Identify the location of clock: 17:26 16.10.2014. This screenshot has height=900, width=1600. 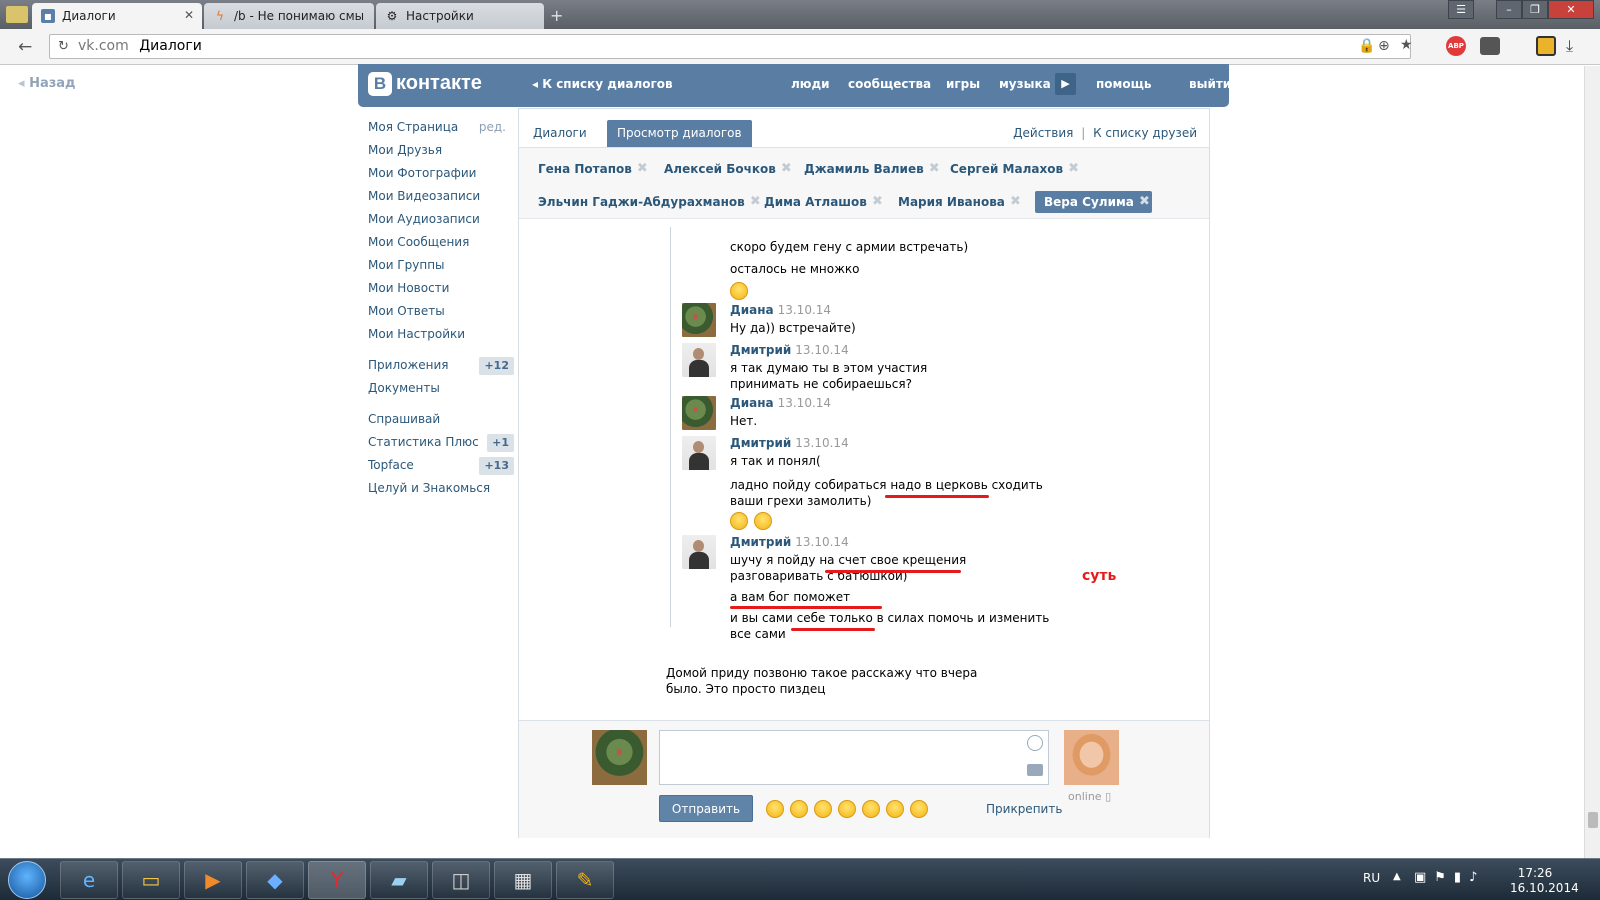
(1544, 881).